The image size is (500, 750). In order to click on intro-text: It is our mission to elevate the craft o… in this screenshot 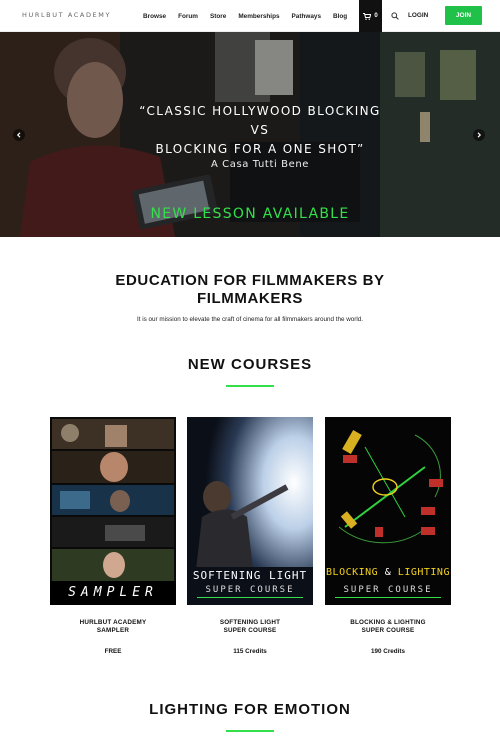, I will do `click(250, 319)`.